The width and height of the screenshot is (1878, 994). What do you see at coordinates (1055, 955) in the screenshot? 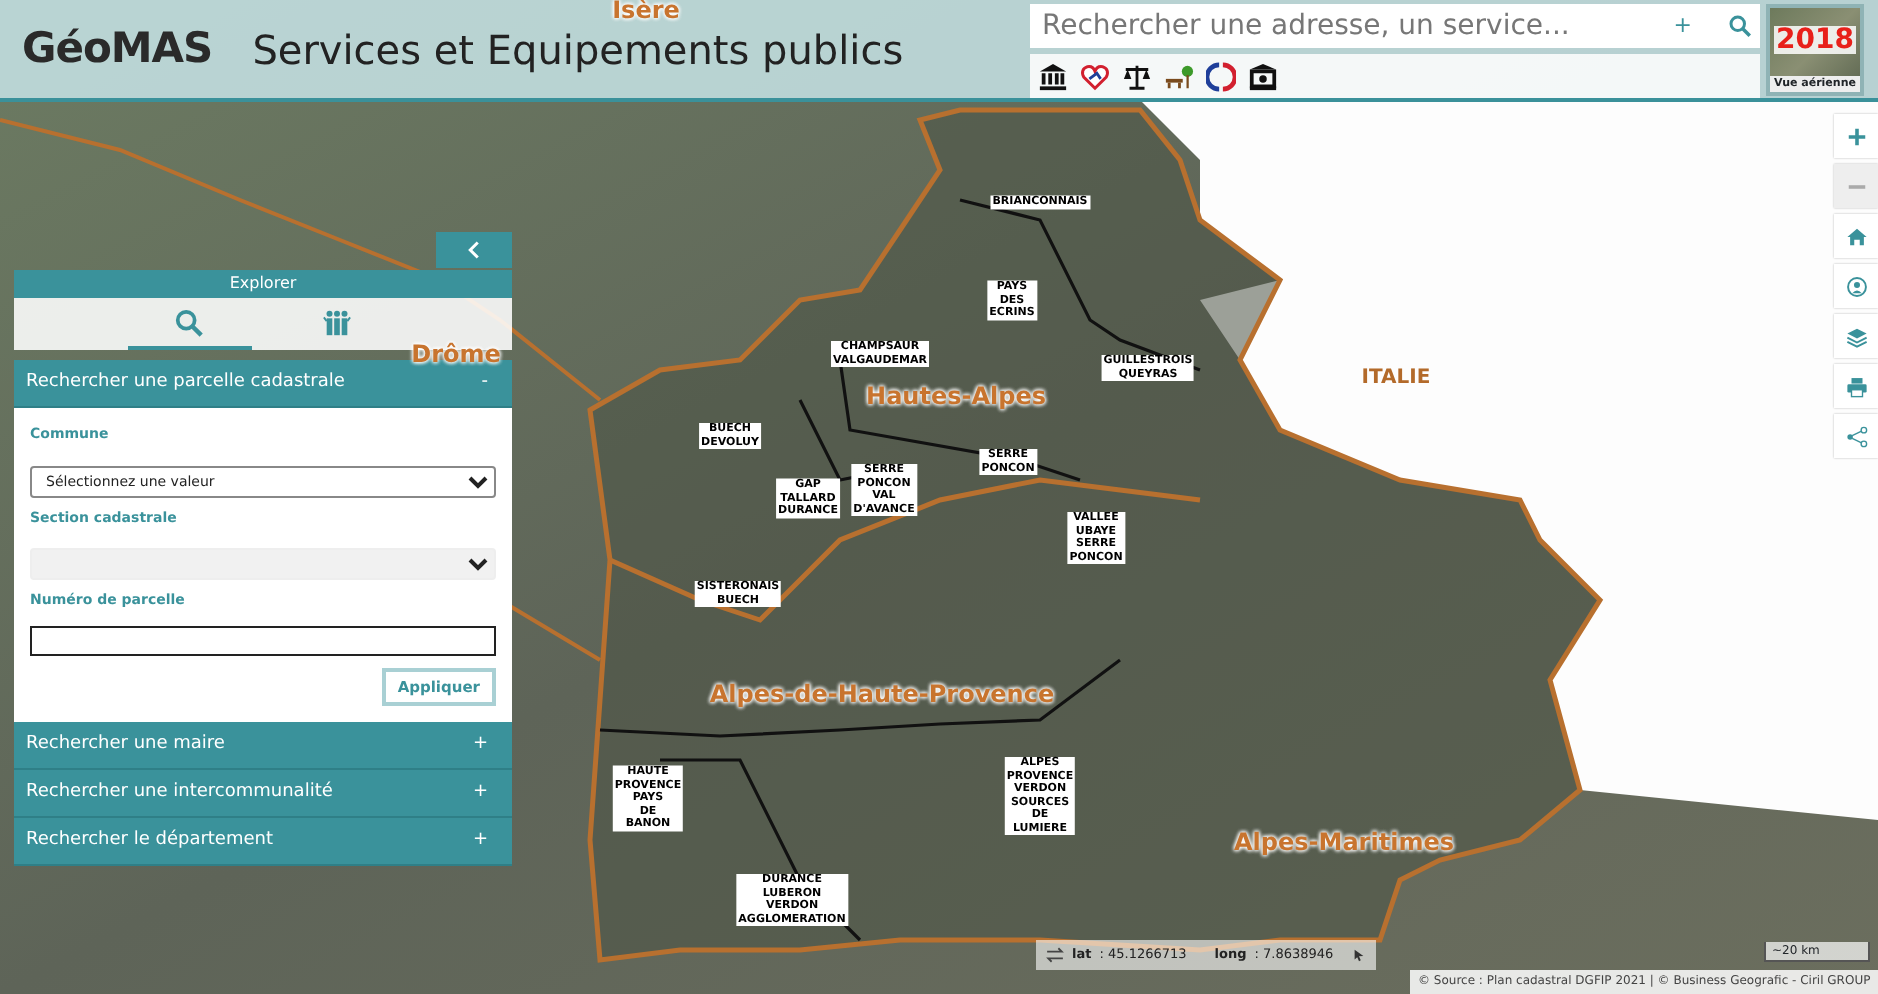
I see `swap-icon` at bounding box center [1055, 955].